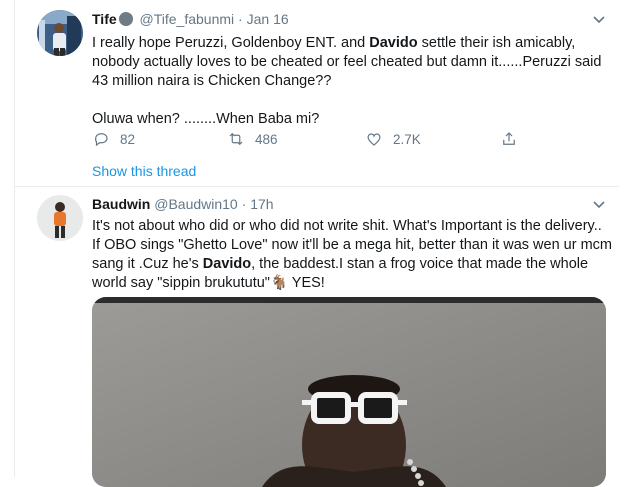 The width and height of the screenshot is (634, 487). What do you see at coordinates (261, 204) in the screenshot?
I see `tweet-time: 17h` at bounding box center [261, 204].